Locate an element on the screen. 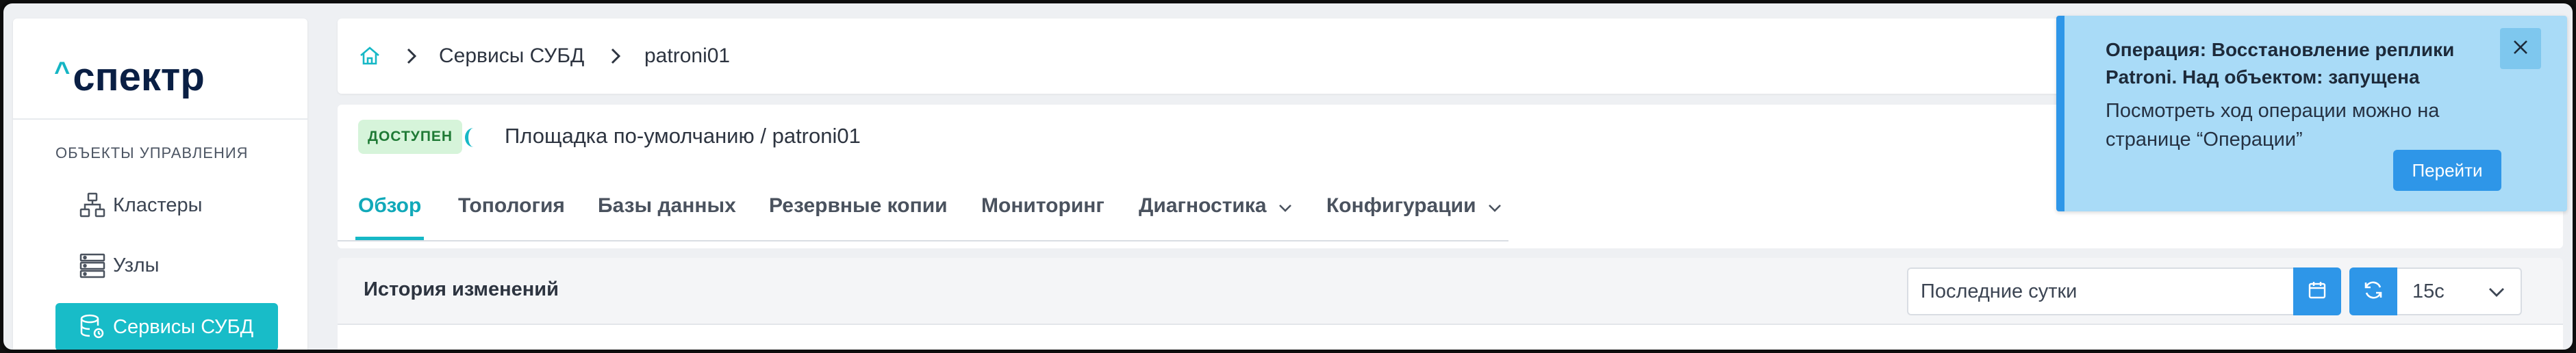 The image size is (2576, 353). go-to-operations-button: Перейти is located at coordinates (2447, 170).